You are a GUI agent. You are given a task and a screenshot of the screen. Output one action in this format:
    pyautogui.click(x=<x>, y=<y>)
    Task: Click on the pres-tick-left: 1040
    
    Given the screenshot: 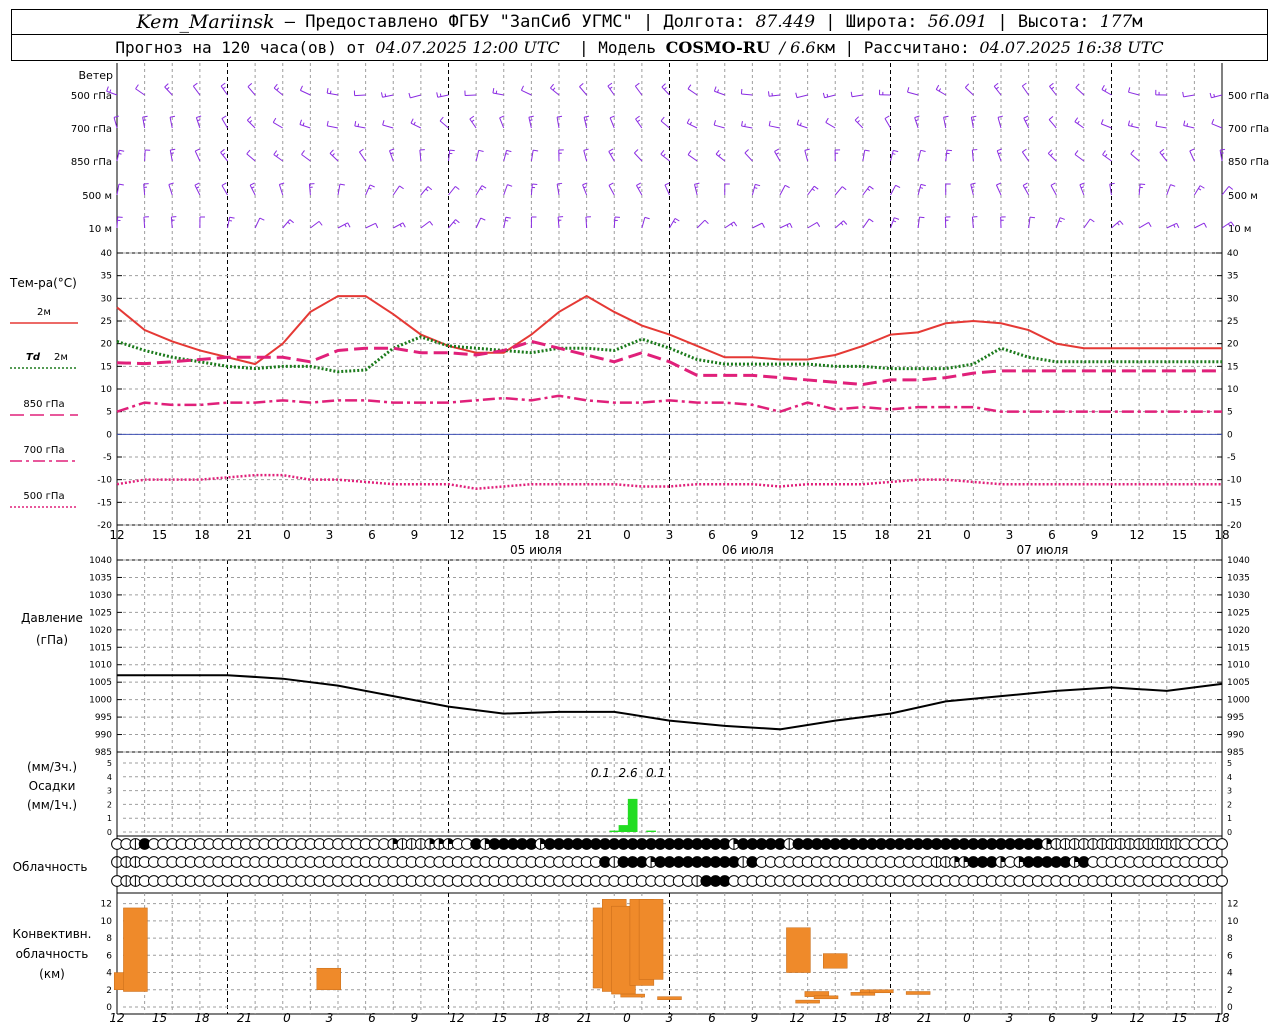 What is the action you would take?
    pyautogui.click(x=100, y=561)
    